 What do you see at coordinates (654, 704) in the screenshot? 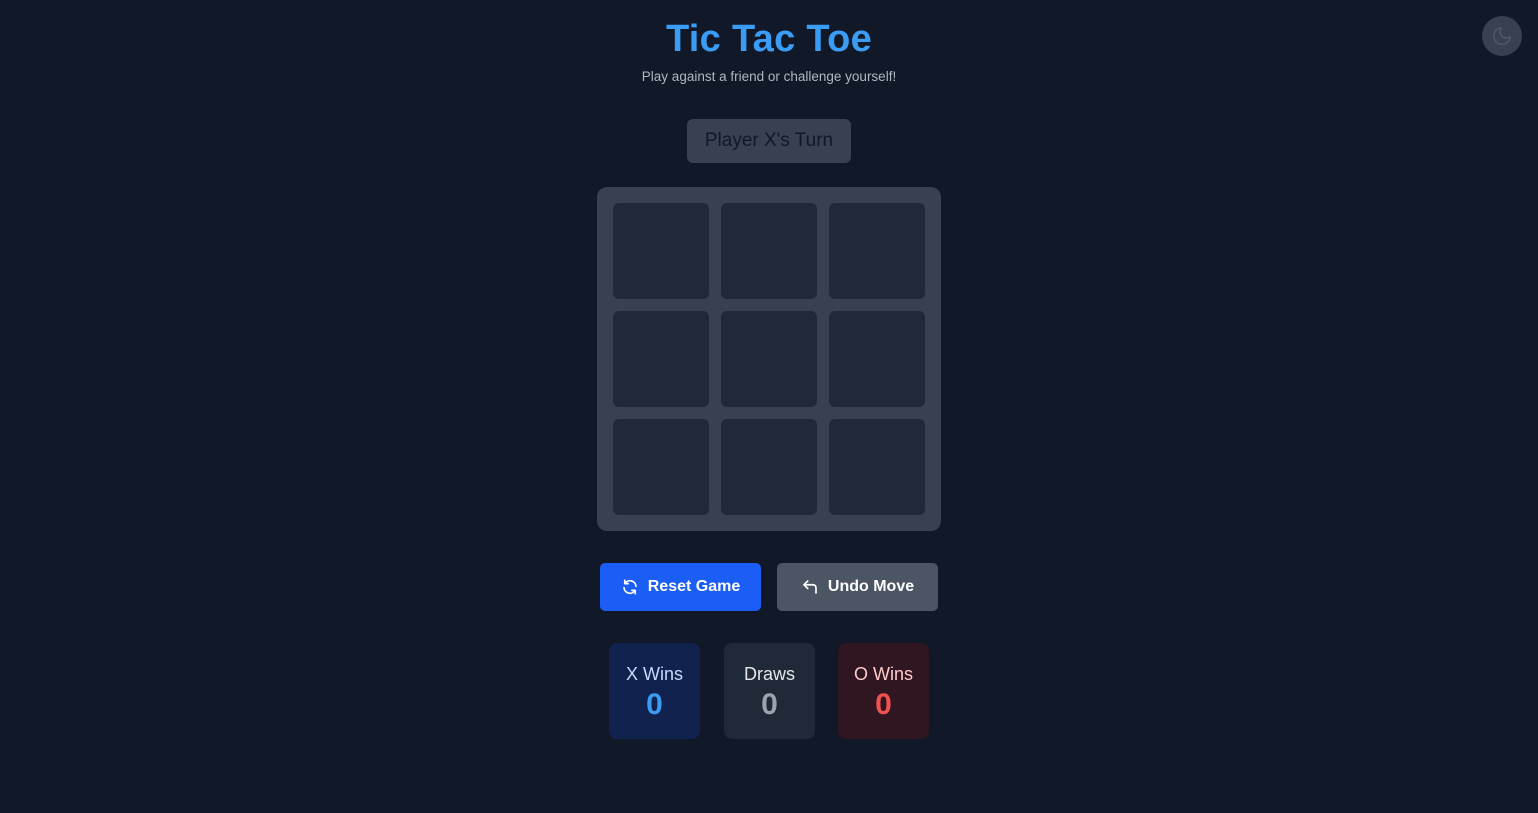
I see `x-wins-count: 0` at bounding box center [654, 704].